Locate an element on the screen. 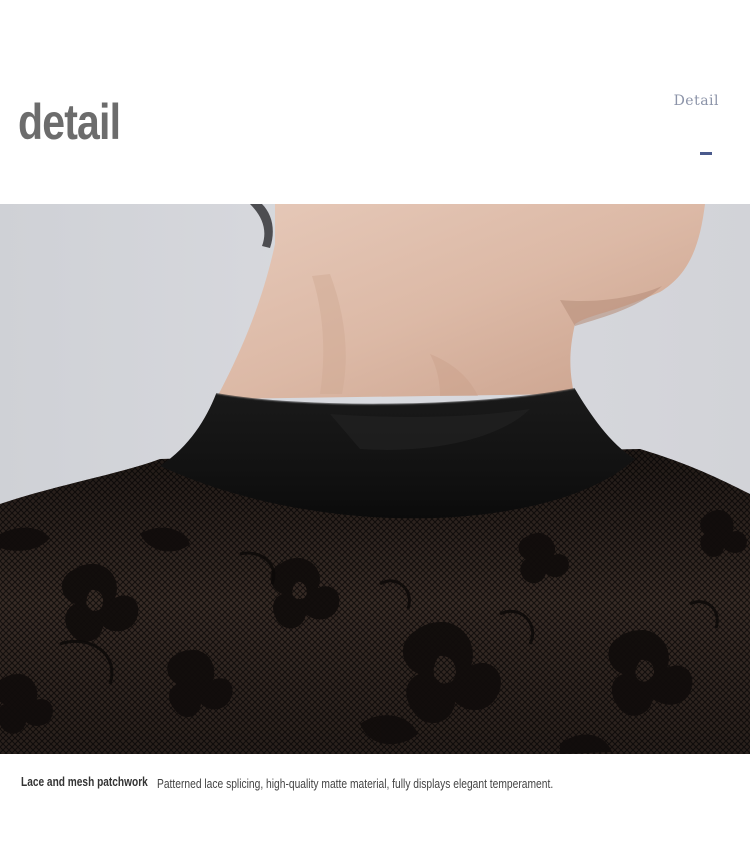  page-subtitle: Detail is located at coordinates (696, 101).